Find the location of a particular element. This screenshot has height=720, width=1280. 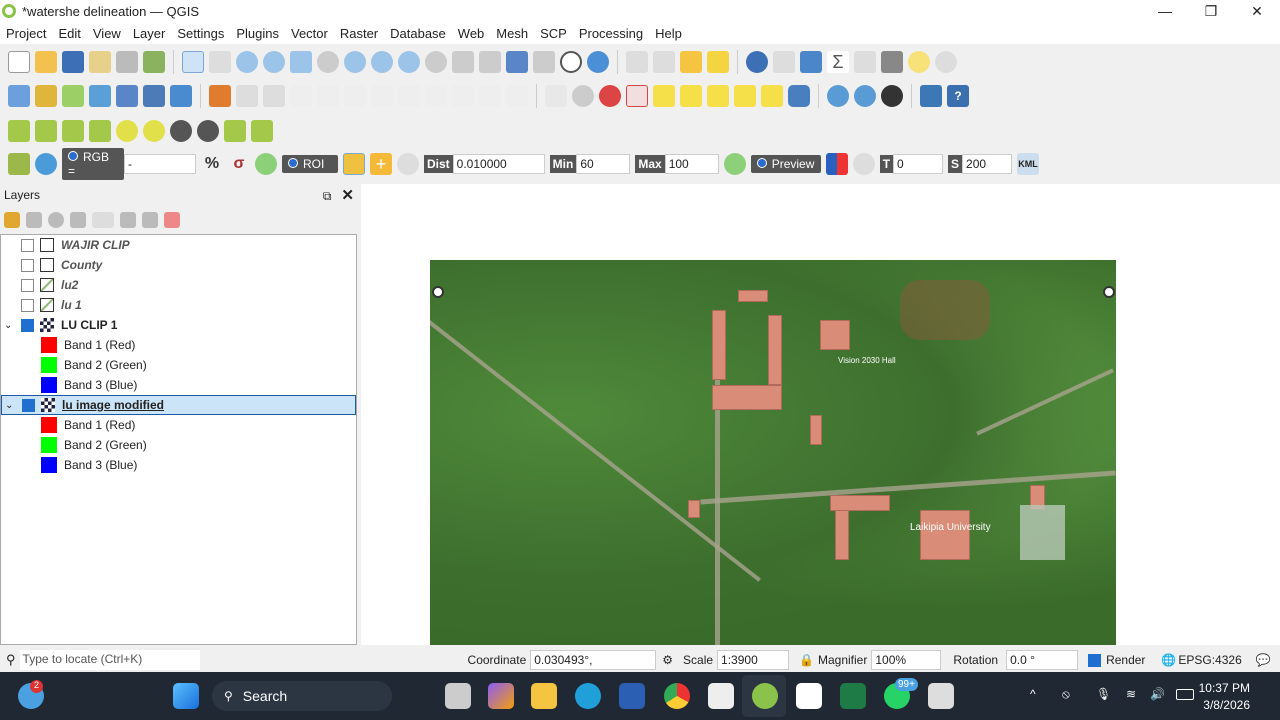

zoom-out-icon is located at coordinates (274, 62).